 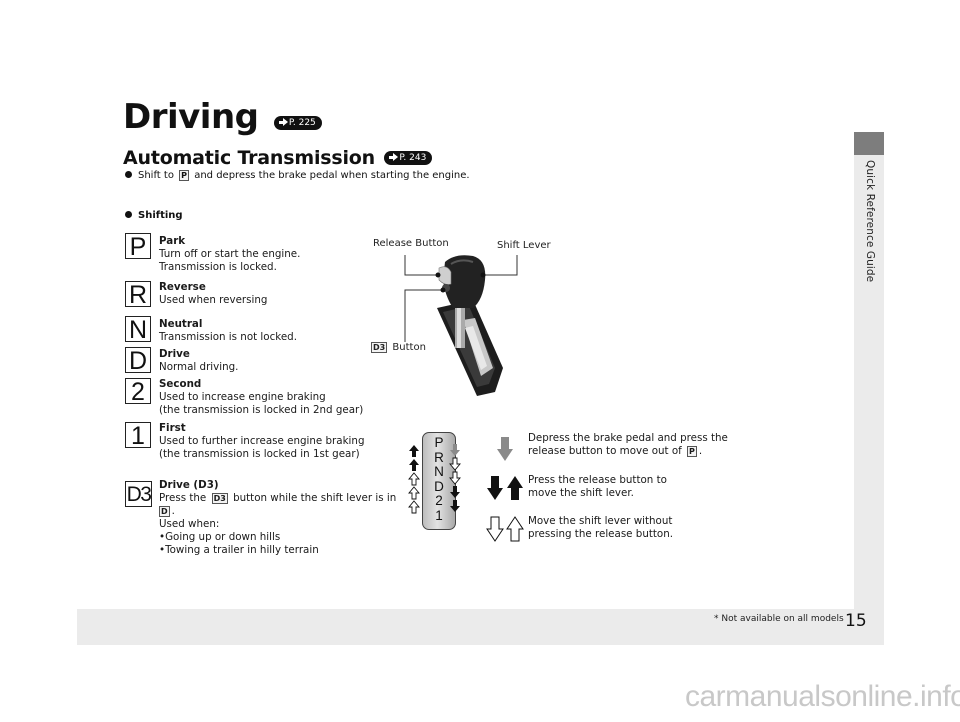 I want to click on gear-desc: Turn off or start the engine., so click(x=230, y=254).